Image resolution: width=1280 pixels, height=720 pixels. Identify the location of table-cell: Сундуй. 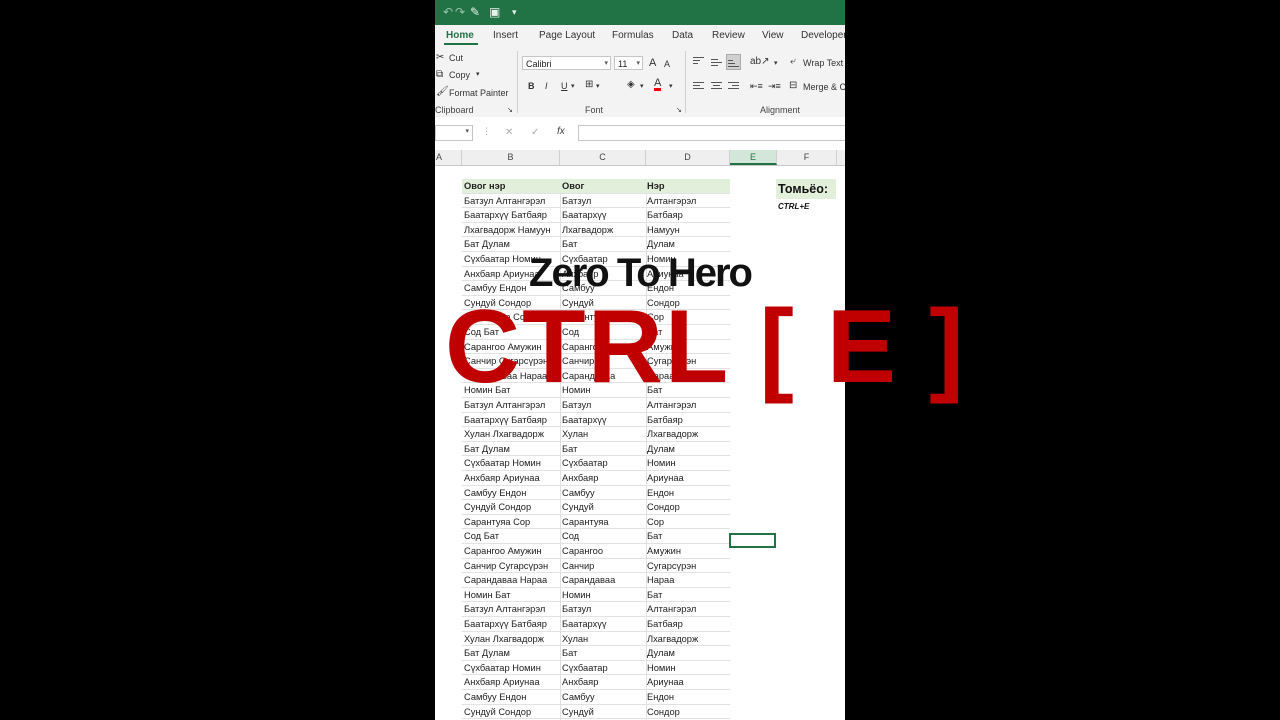
(603, 712).